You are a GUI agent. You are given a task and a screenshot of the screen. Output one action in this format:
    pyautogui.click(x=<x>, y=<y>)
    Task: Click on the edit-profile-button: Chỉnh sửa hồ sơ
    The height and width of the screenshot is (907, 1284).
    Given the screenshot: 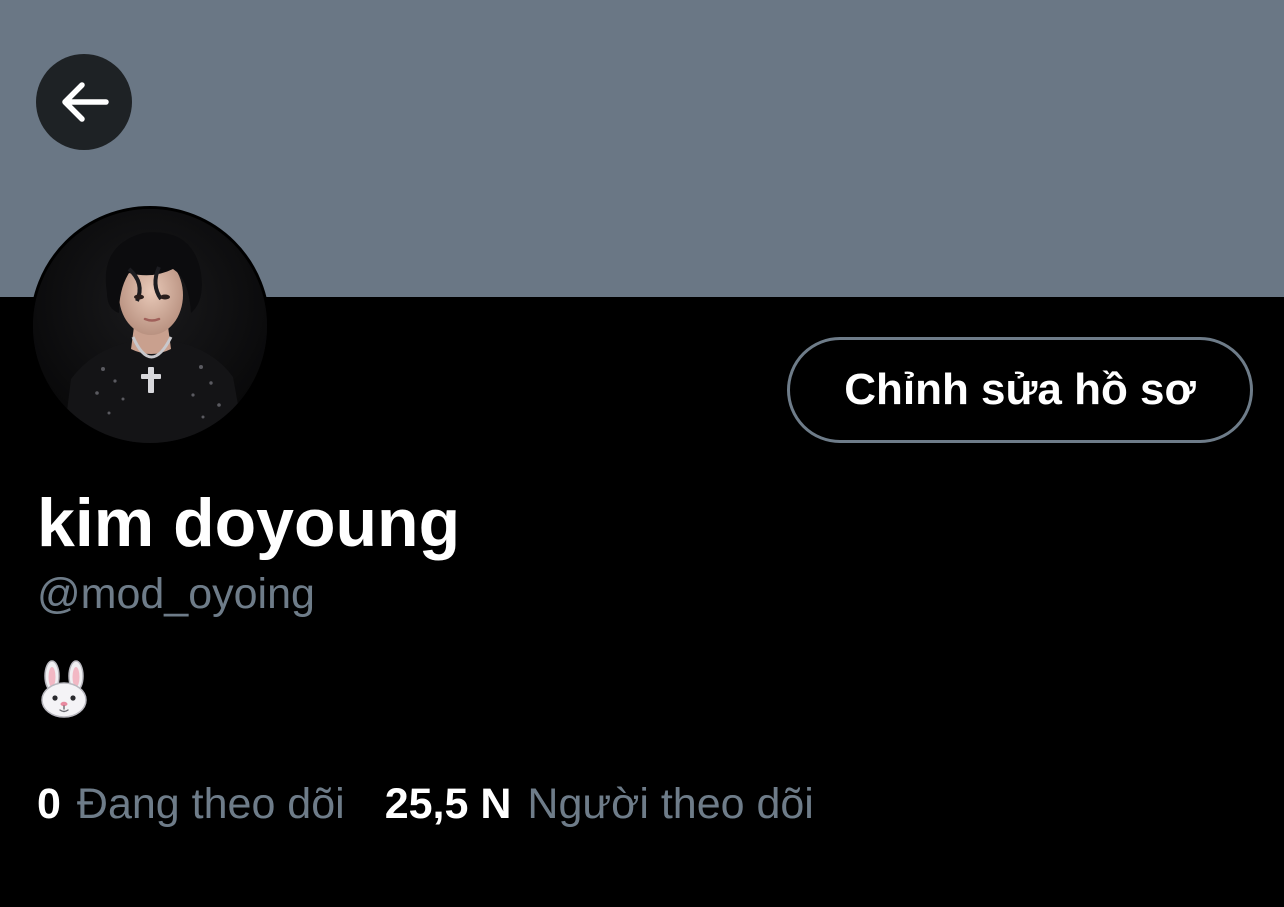 What is the action you would take?
    pyautogui.click(x=1020, y=390)
    